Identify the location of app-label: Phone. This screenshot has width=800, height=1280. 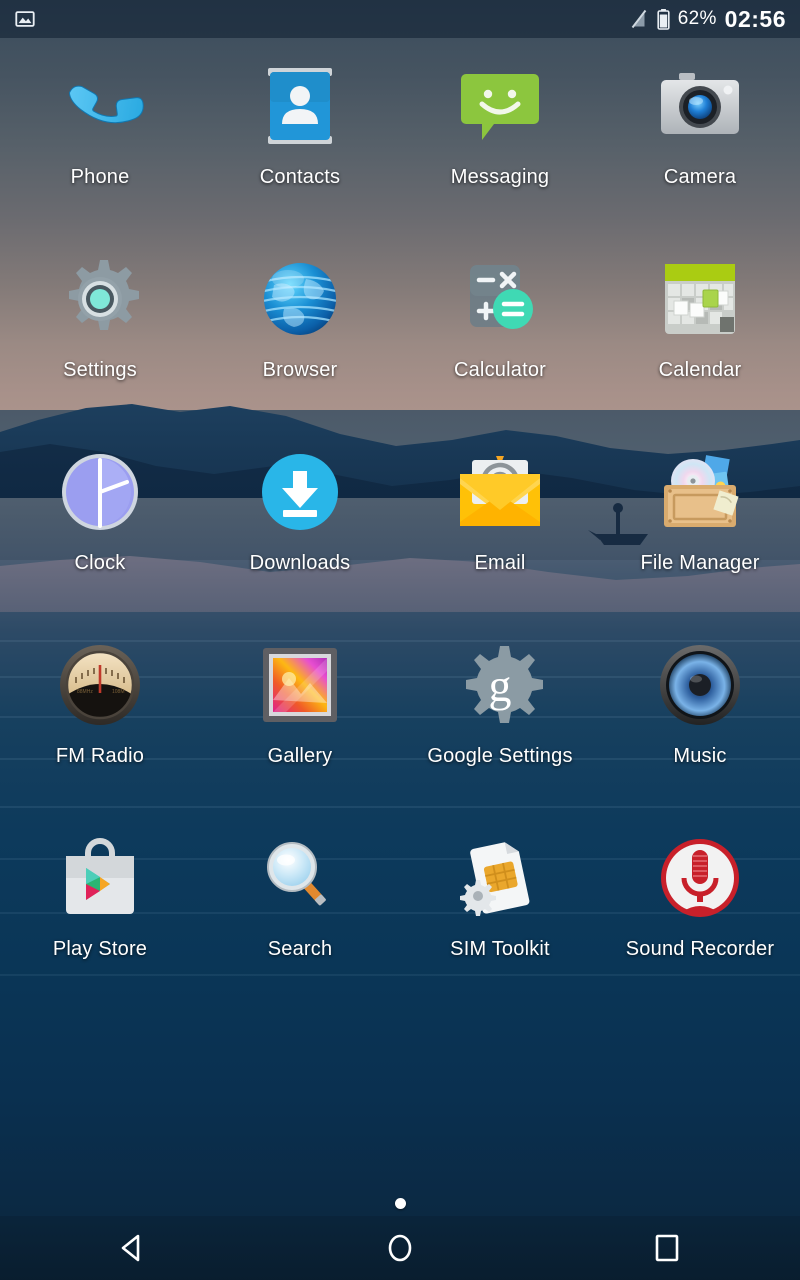
(100, 177).